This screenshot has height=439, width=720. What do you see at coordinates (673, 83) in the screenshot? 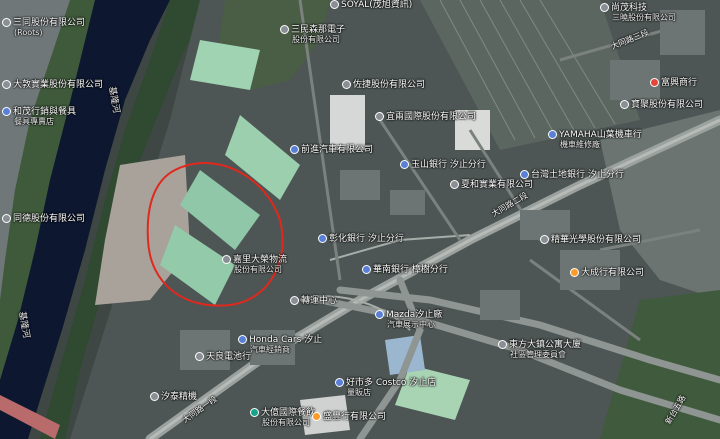
I see `poi-label: 富興商行` at bounding box center [673, 83].